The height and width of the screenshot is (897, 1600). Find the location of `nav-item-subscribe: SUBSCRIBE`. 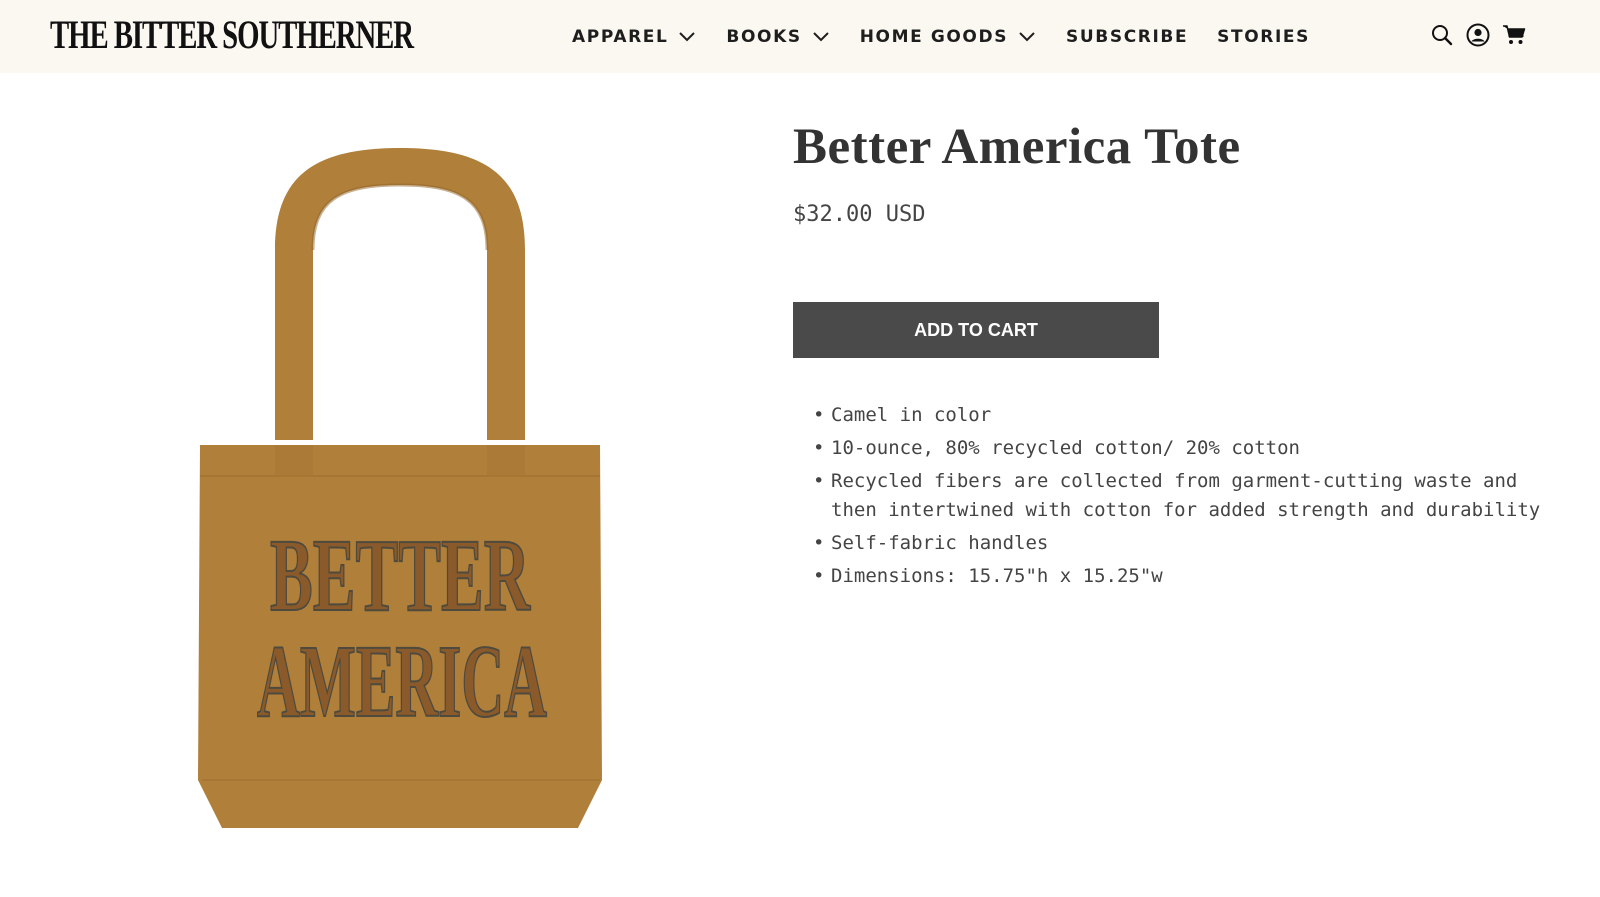

nav-item-subscribe: SUBSCRIBE is located at coordinates (1127, 37).